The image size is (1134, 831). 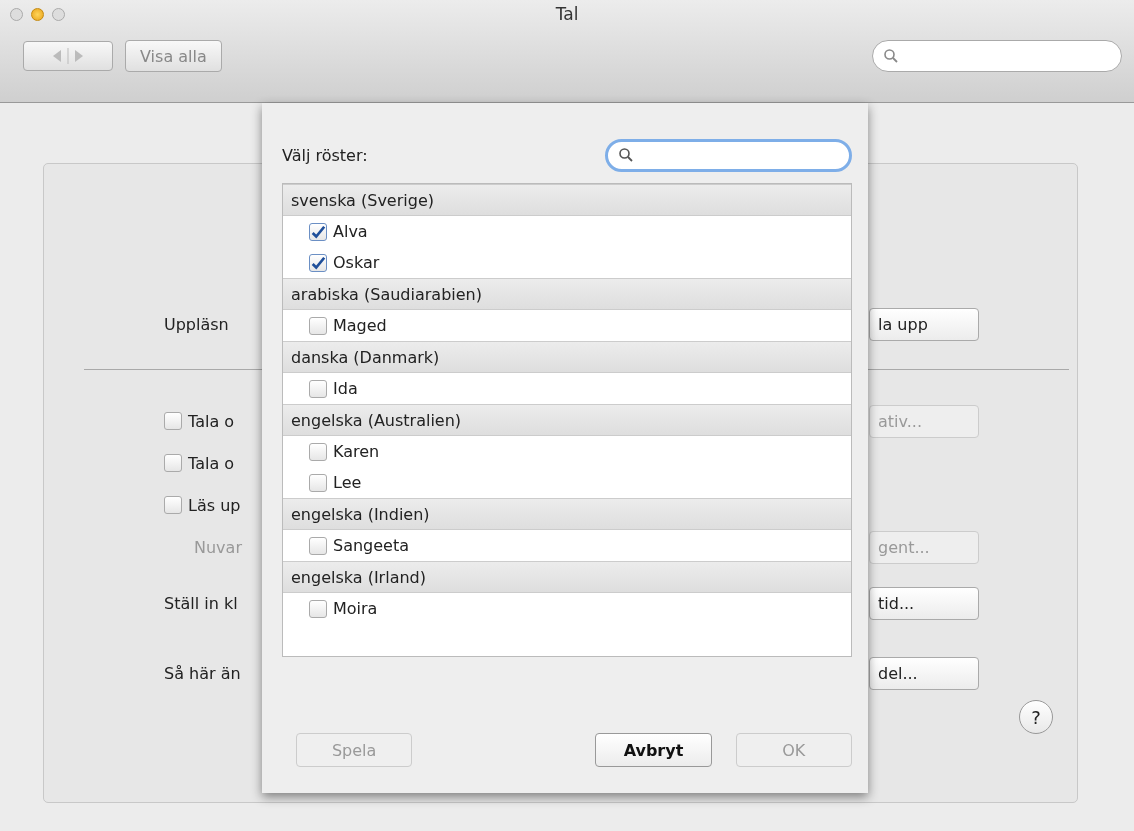 What do you see at coordinates (653, 750) in the screenshot?
I see `sheet-button: Avbryt` at bounding box center [653, 750].